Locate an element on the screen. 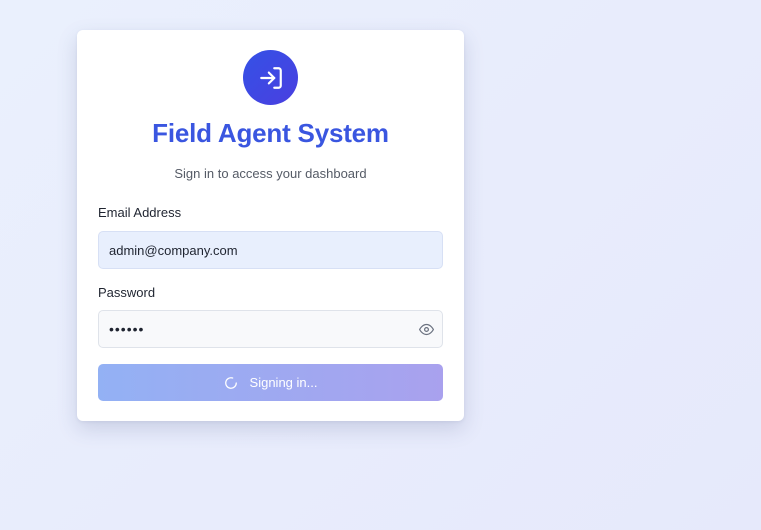 This screenshot has height=530, width=761. eye-icon is located at coordinates (426, 329).